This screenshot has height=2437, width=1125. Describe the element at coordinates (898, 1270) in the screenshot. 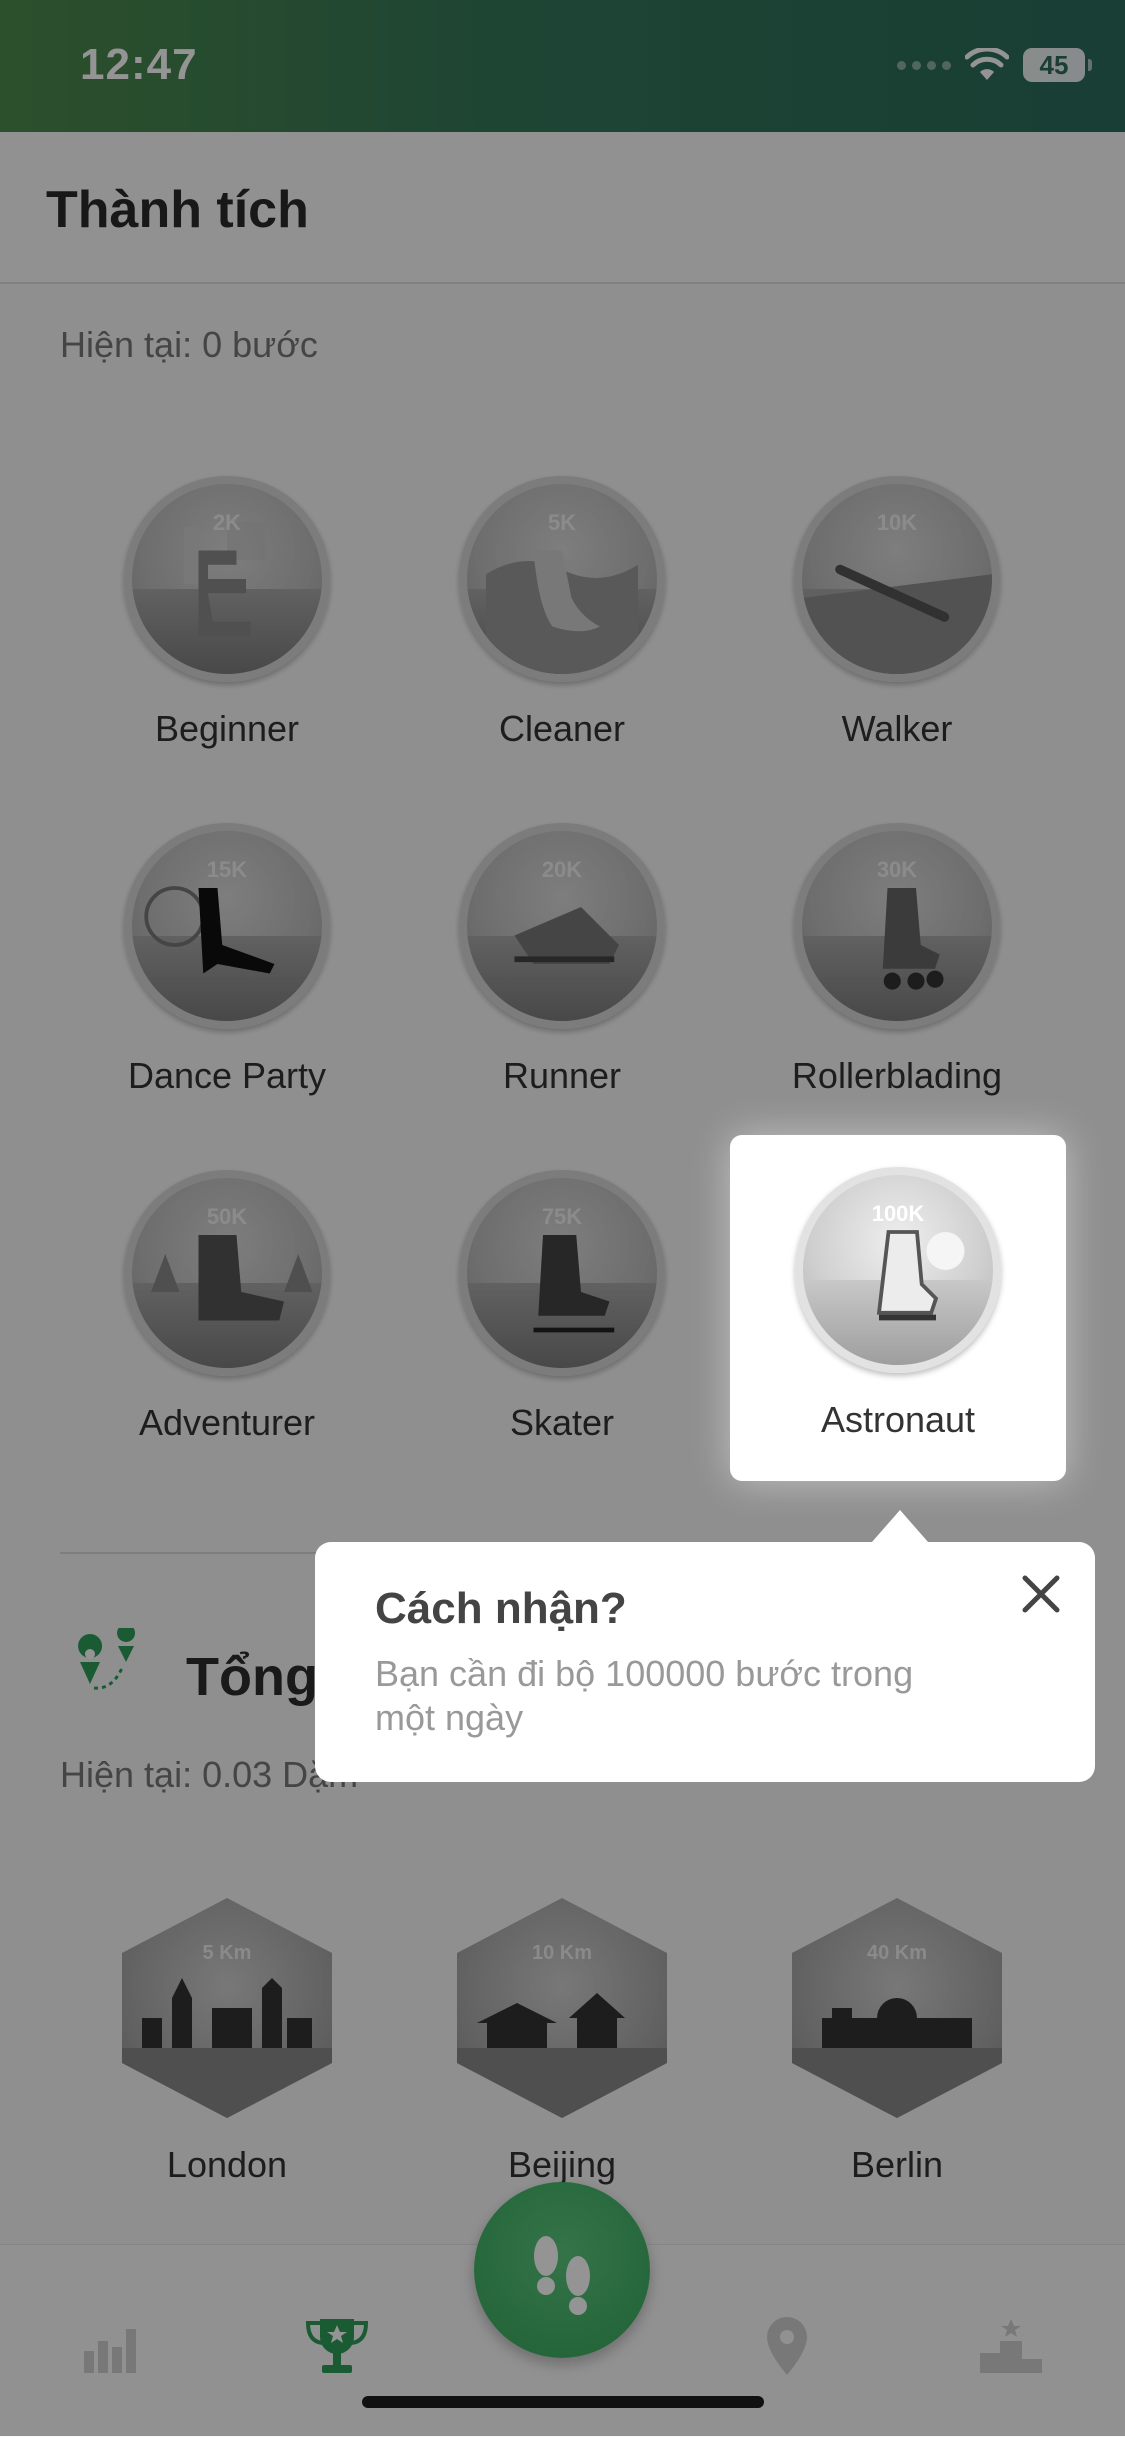

I see `medal-icon: 100K` at that location.